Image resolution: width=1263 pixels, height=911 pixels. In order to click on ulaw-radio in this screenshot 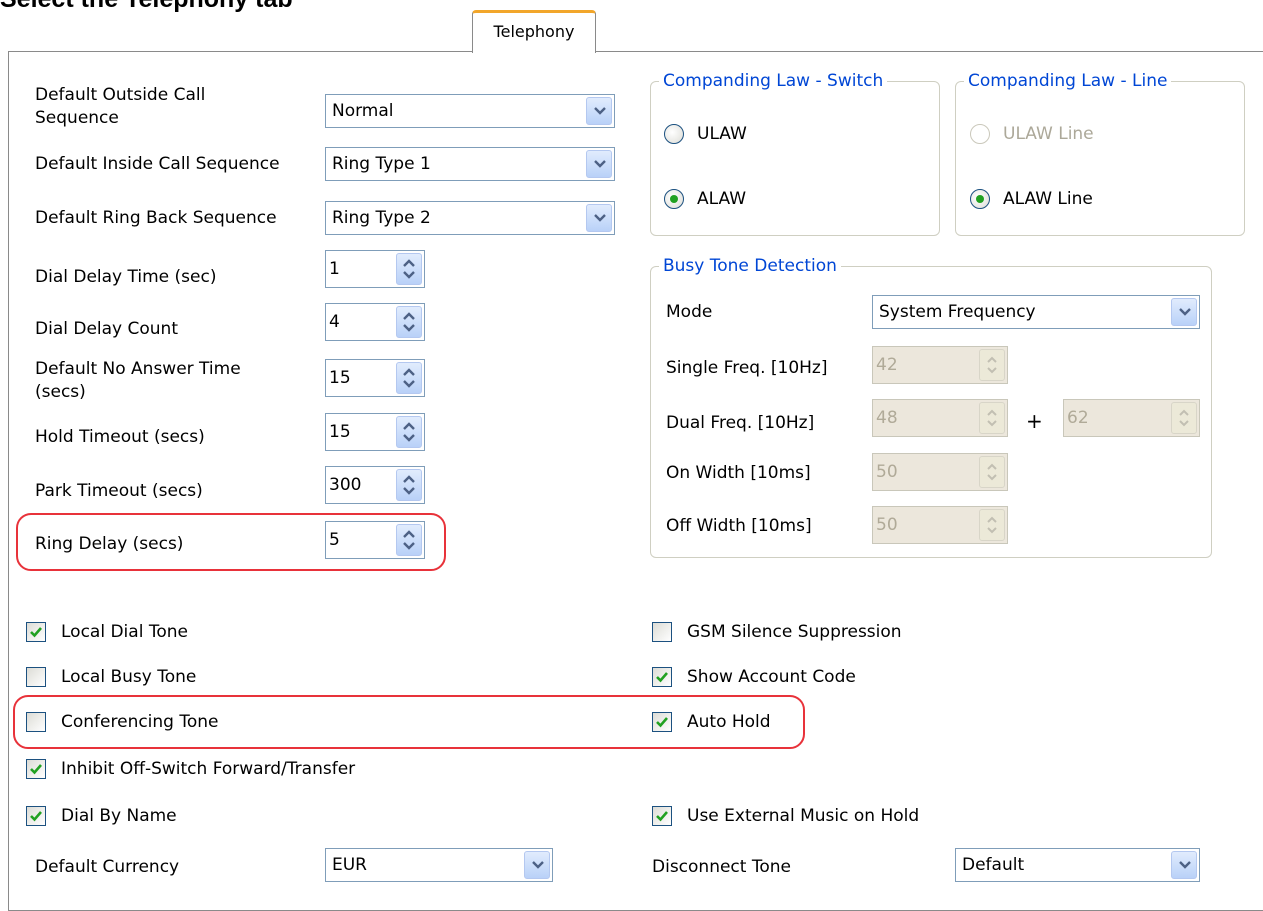, I will do `click(674, 134)`.